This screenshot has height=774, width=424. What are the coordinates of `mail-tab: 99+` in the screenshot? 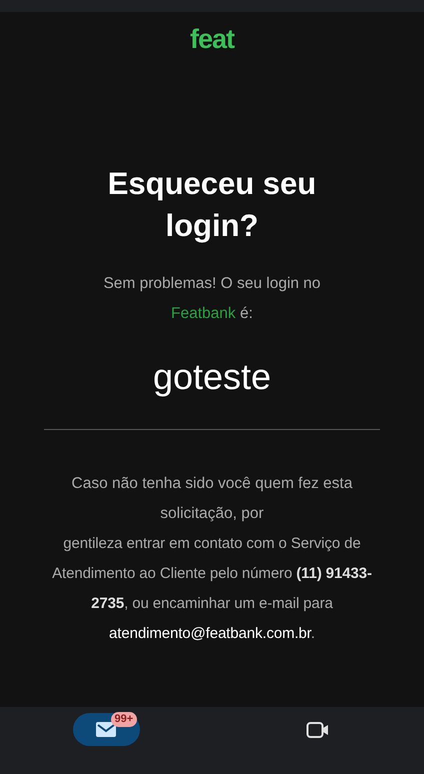 It's located at (106, 729).